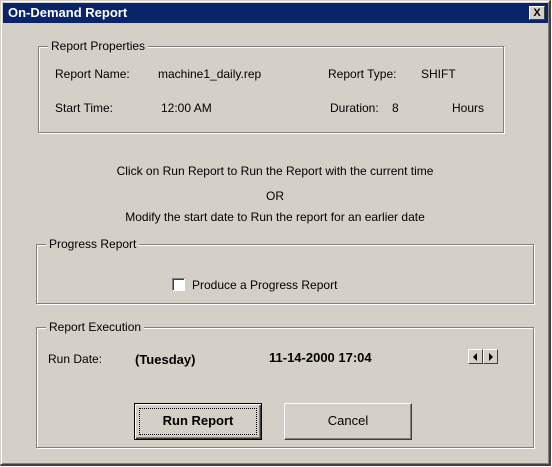  Describe the element at coordinates (264, 285) in the screenshot. I see `progress-report-checkbox-label: Produce a Progress Report` at that location.